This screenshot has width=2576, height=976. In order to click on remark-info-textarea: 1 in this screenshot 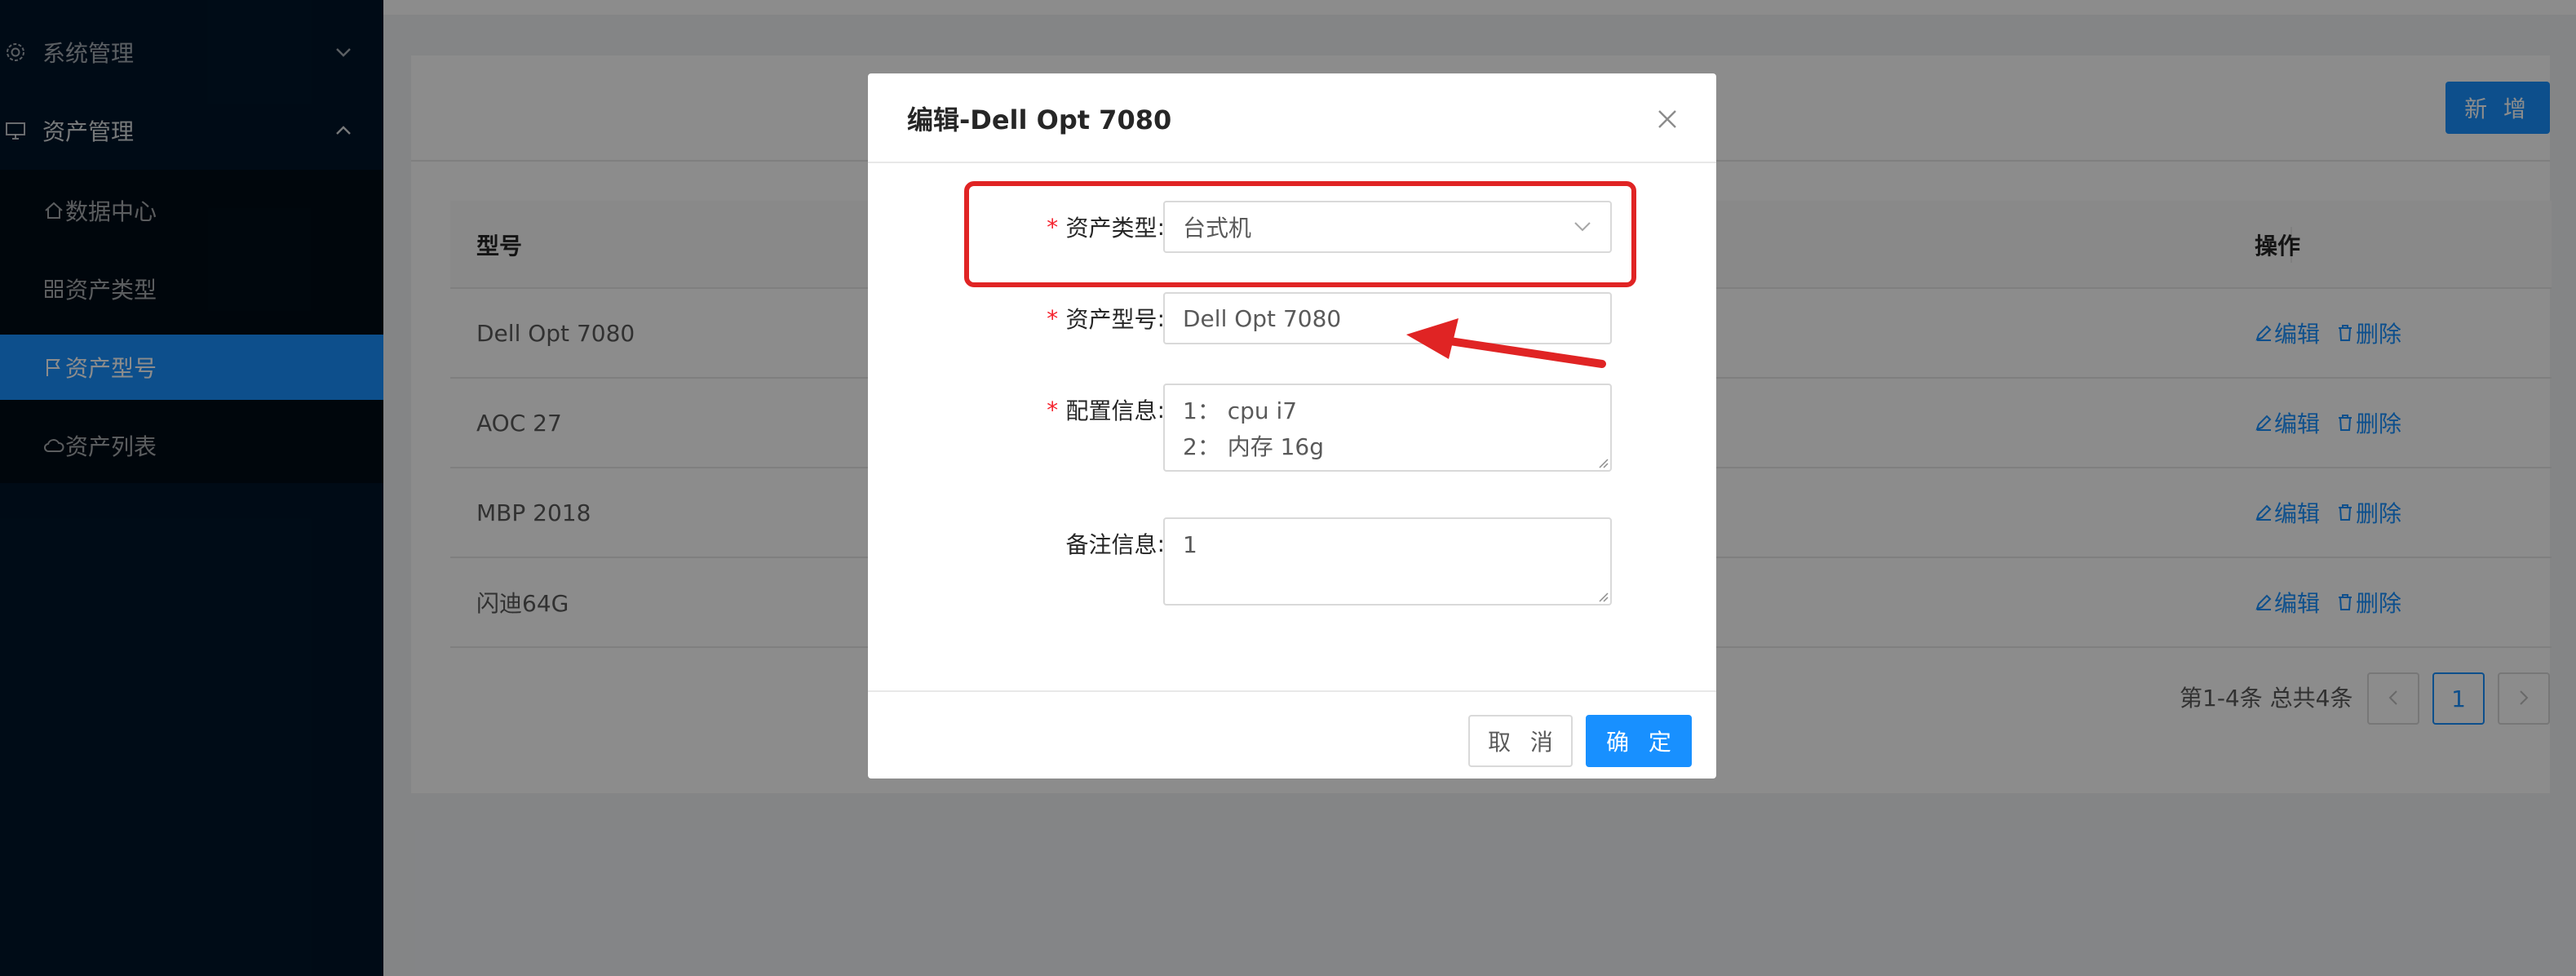, I will do `click(1387, 561)`.